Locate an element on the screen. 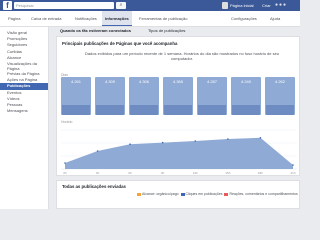 Image resolution: width=320 pixels, height=240 pixels. day-metric-box: 4.287 is located at coordinates (212, 96).